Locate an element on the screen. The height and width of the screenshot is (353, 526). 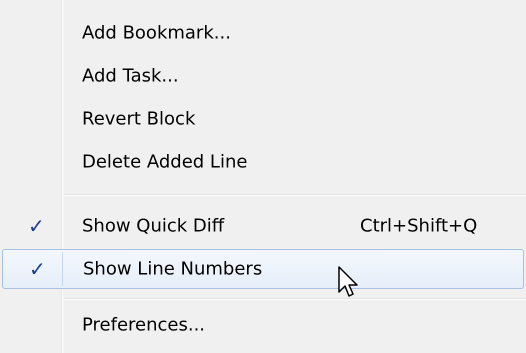
menu-item-revert-block: Revert Block is located at coordinates (263, 119).